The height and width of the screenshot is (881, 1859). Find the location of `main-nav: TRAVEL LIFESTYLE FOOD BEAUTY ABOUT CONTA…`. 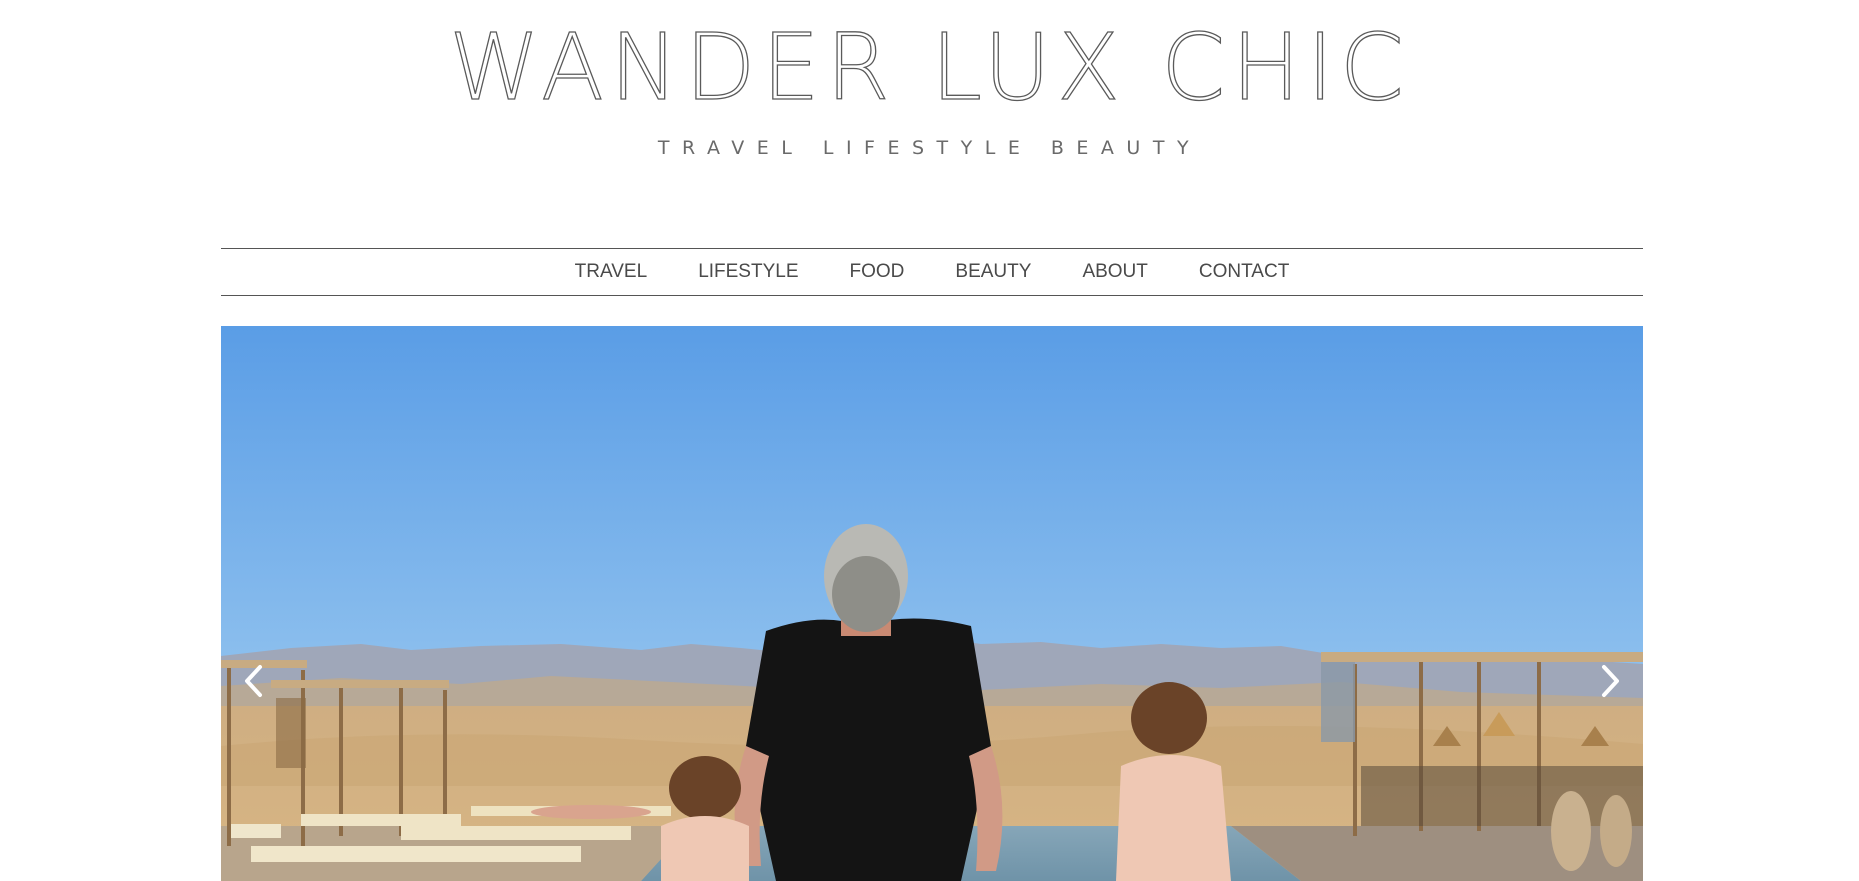

main-nav: TRAVEL LIFESTYLE FOOD BEAUTY ABOUT CONTA… is located at coordinates (932, 272).